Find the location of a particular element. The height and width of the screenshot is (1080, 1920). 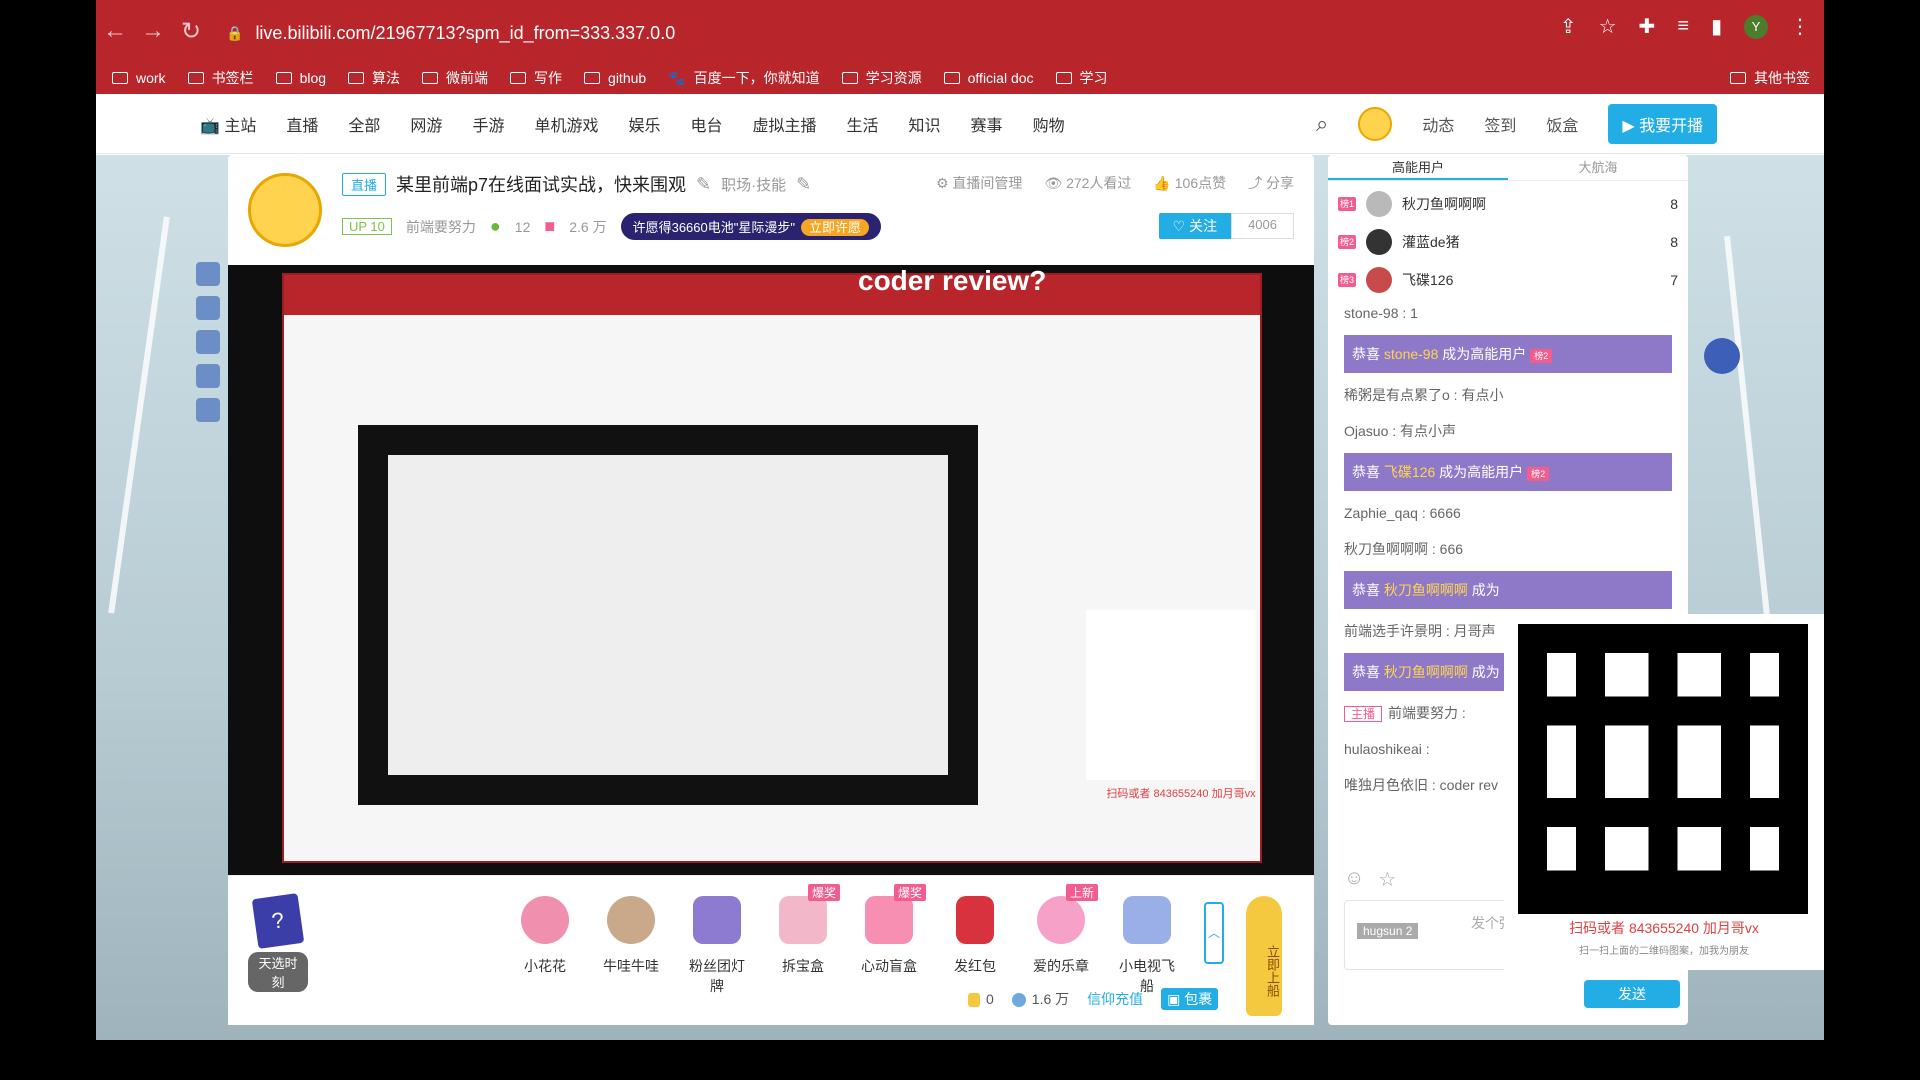

host-avatar is located at coordinates (285, 210).